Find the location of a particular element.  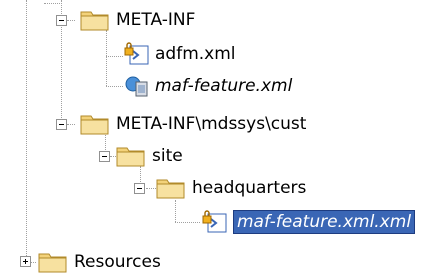

tree-item-meta-inf: META-INF is located at coordinates (137, 20).